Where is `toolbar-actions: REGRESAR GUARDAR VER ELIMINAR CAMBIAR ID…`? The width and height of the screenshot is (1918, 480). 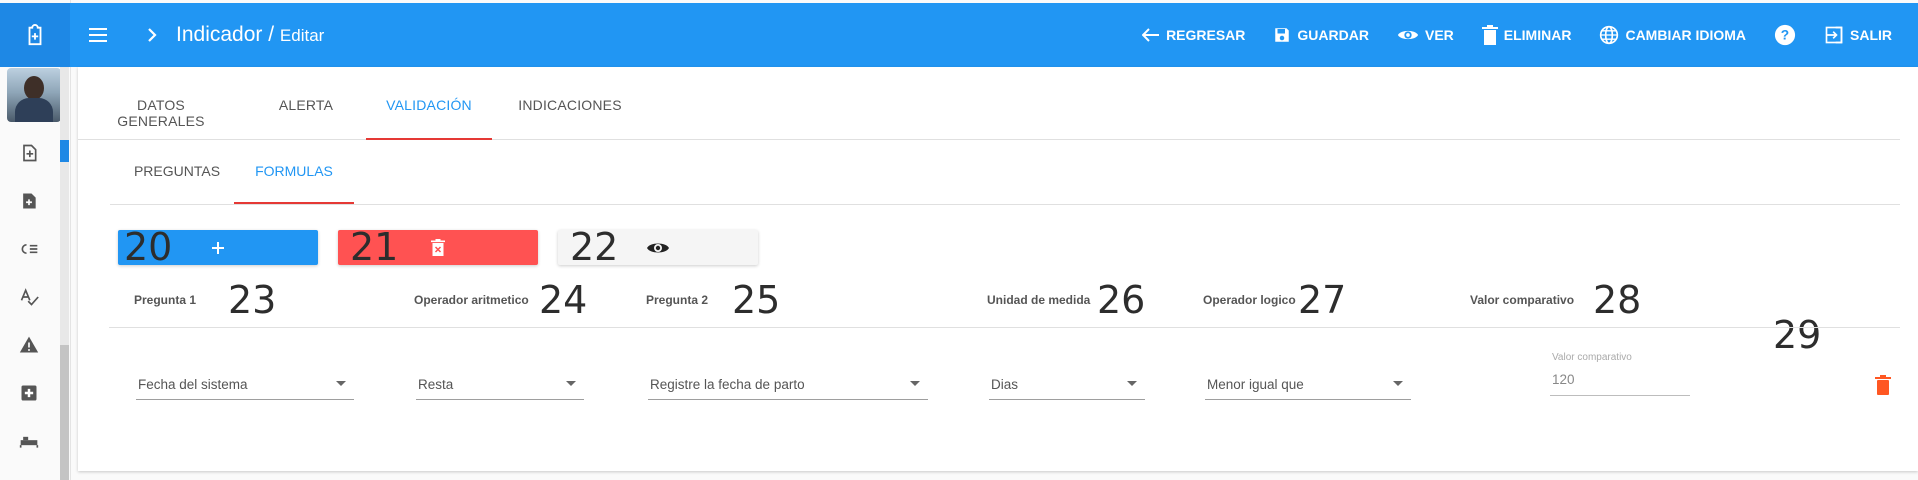
toolbar-actions: REGRESAR GUARDAR VER ELIMINAR CAMBIAR ID… is located at coordinates (1517, 35).